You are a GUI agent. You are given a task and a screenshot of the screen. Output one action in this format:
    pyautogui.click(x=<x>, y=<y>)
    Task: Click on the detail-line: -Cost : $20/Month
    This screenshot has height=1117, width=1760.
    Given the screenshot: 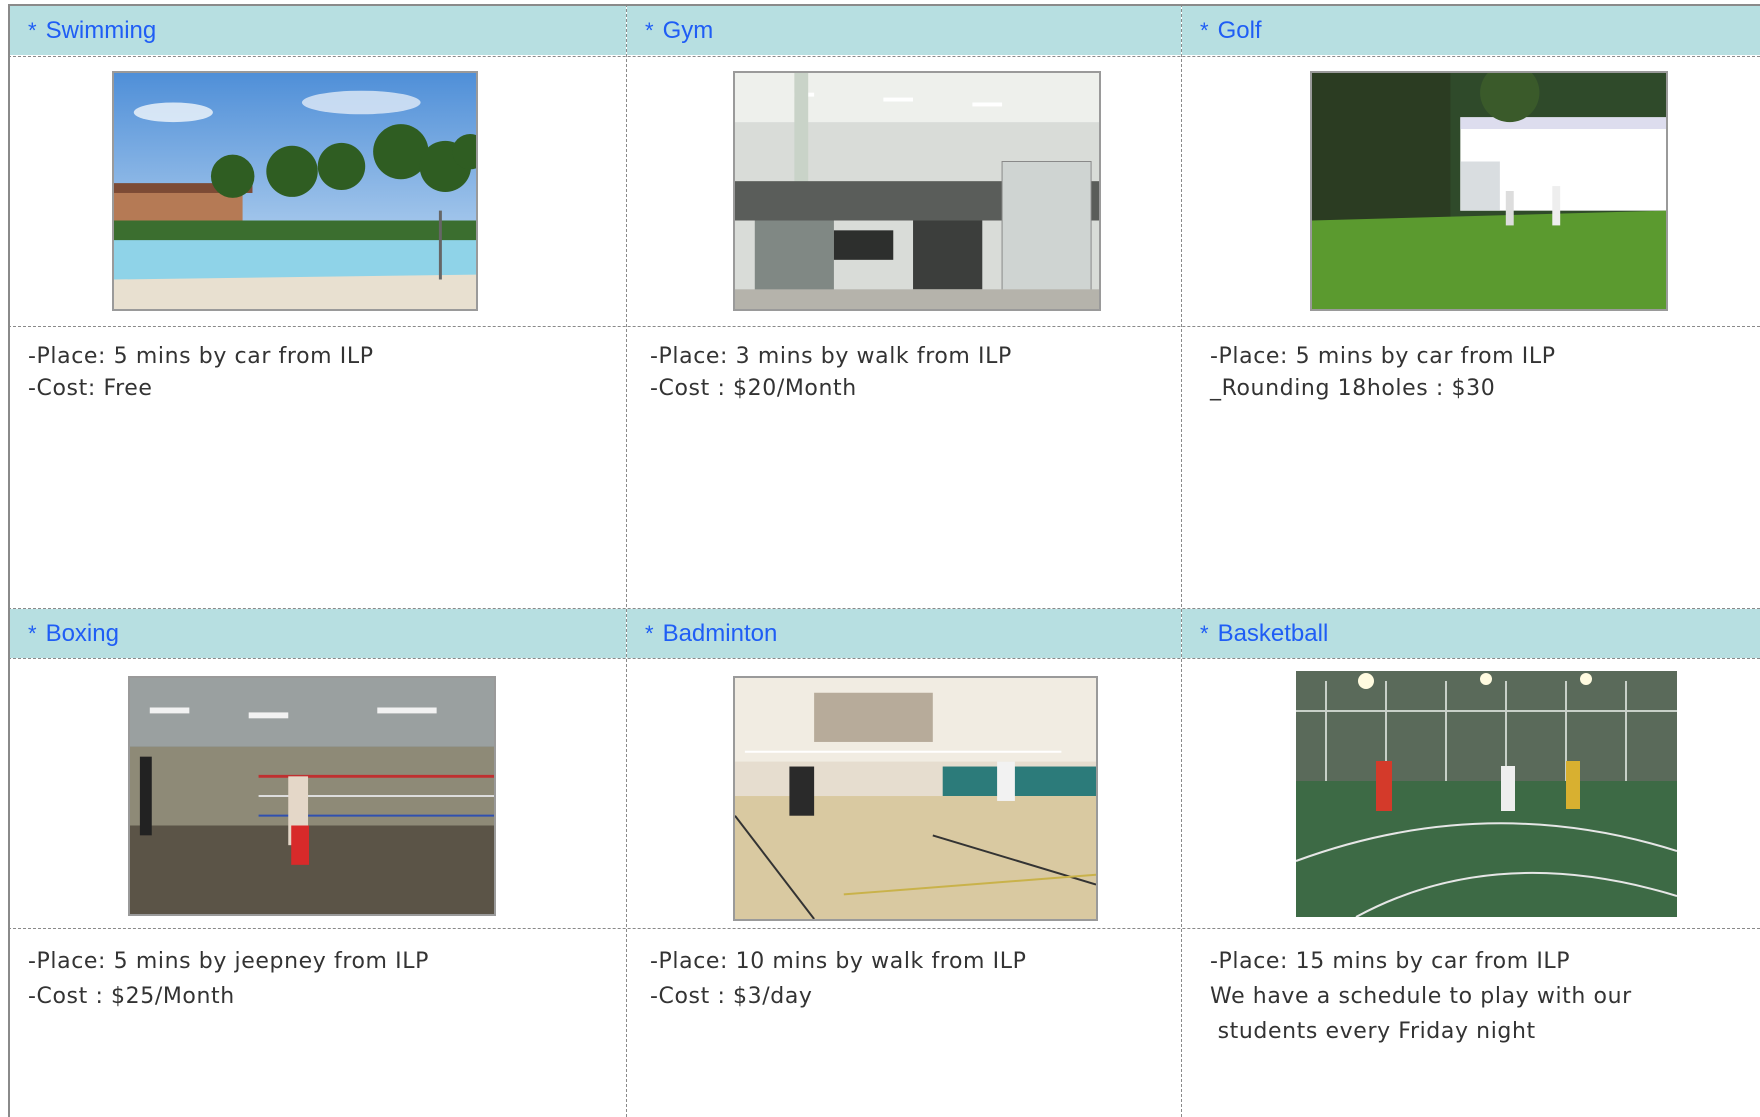 What is the action you would take?
    pyautogui.click(x=753, y=388)
    